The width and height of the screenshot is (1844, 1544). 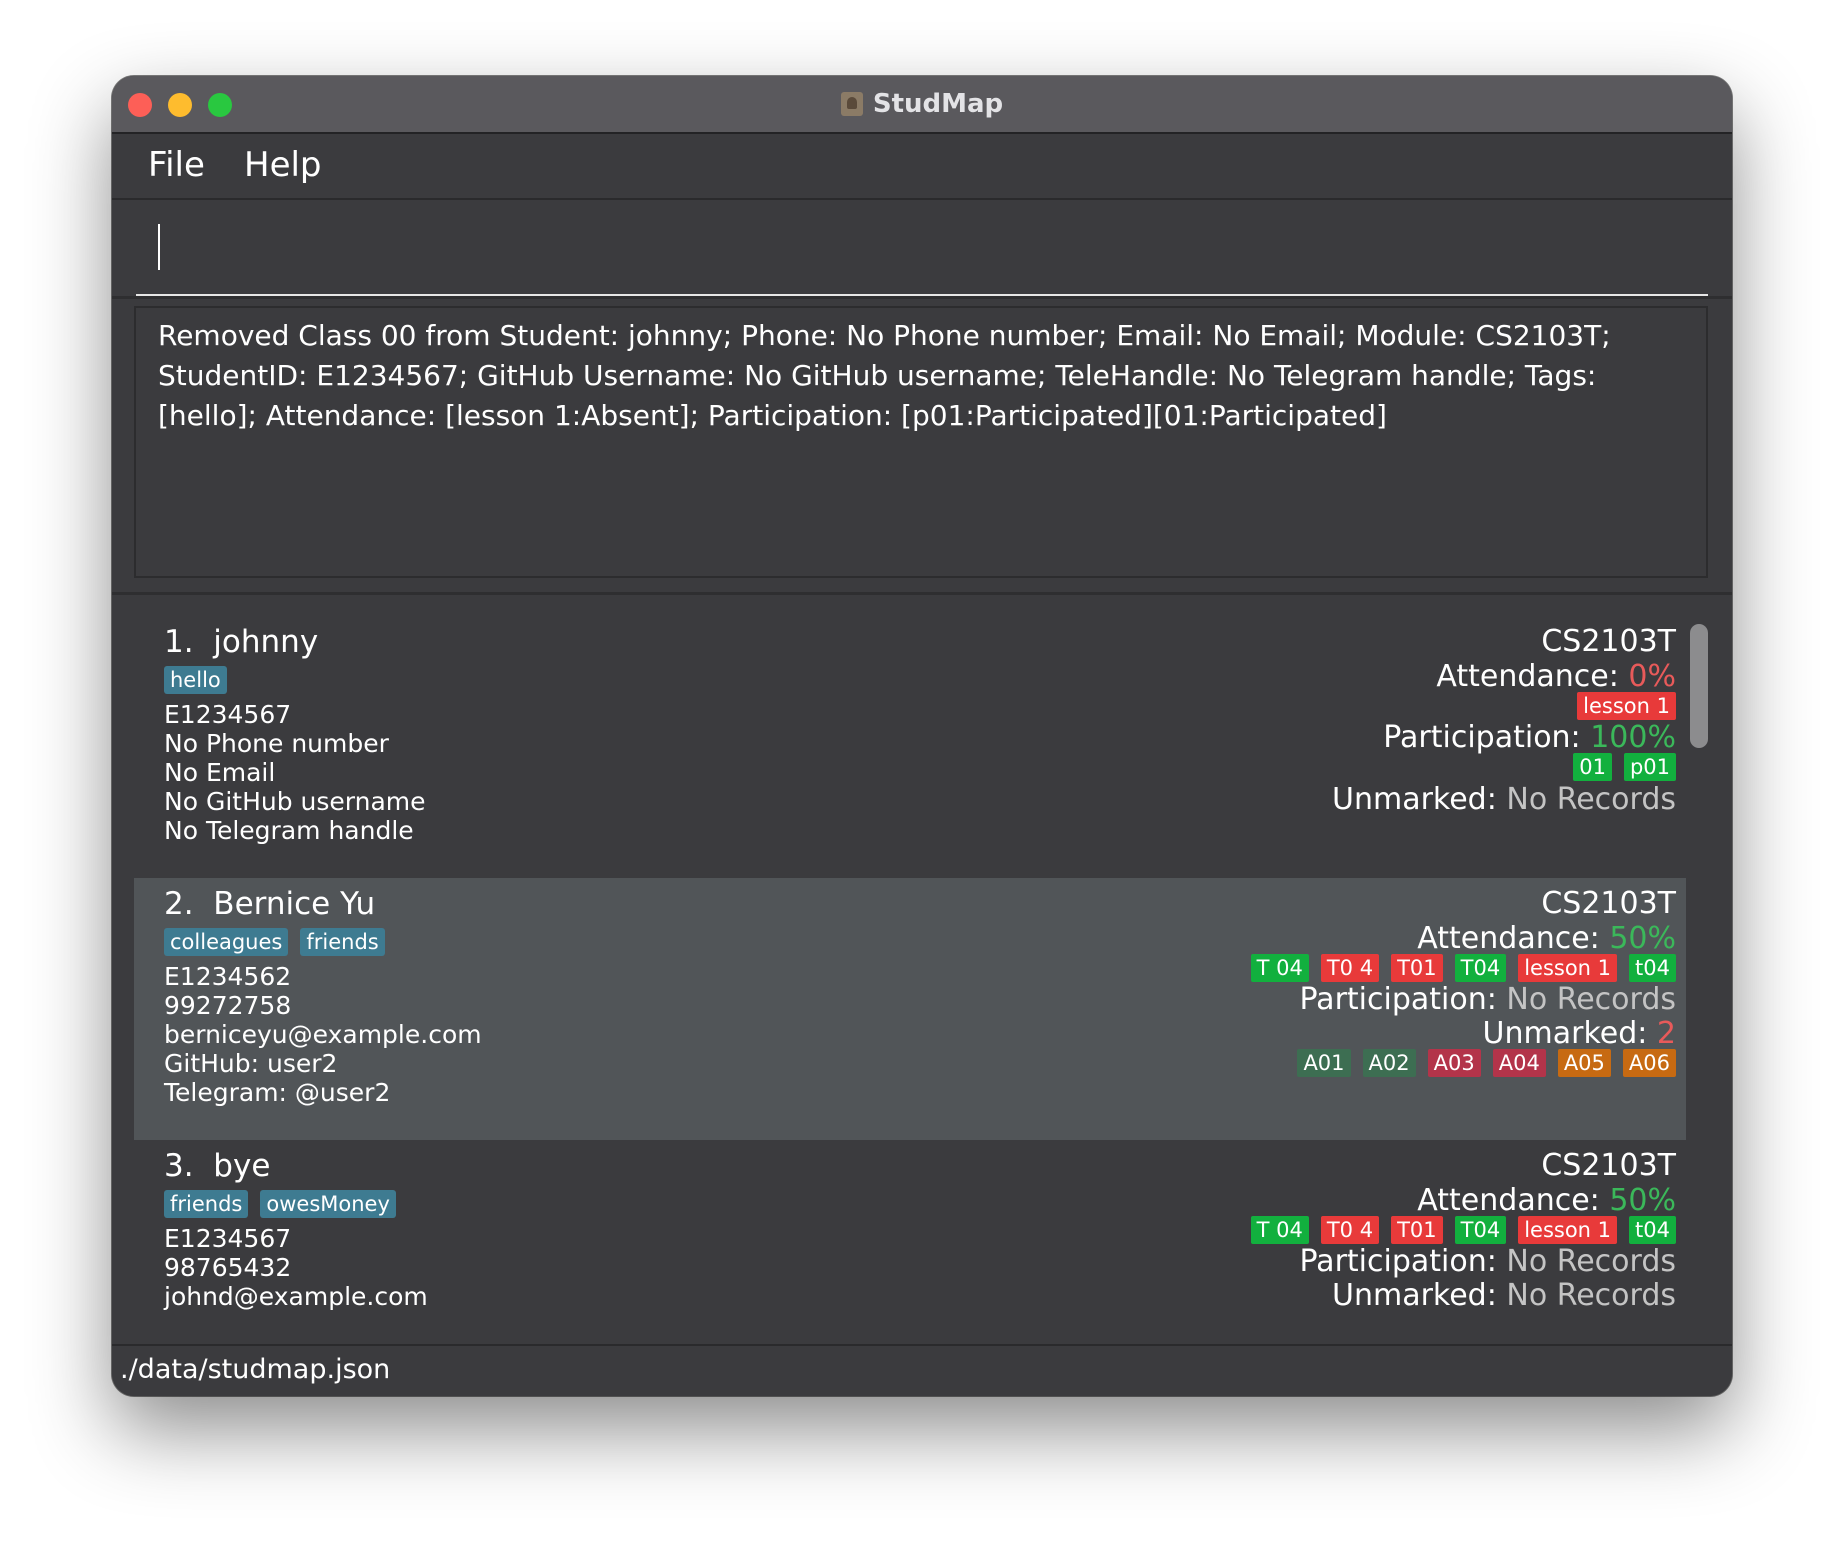 What do you see at coordinates (938, 104) in the screenshot?
I see `window-title: StudMap` at bounding box center [938, 104].